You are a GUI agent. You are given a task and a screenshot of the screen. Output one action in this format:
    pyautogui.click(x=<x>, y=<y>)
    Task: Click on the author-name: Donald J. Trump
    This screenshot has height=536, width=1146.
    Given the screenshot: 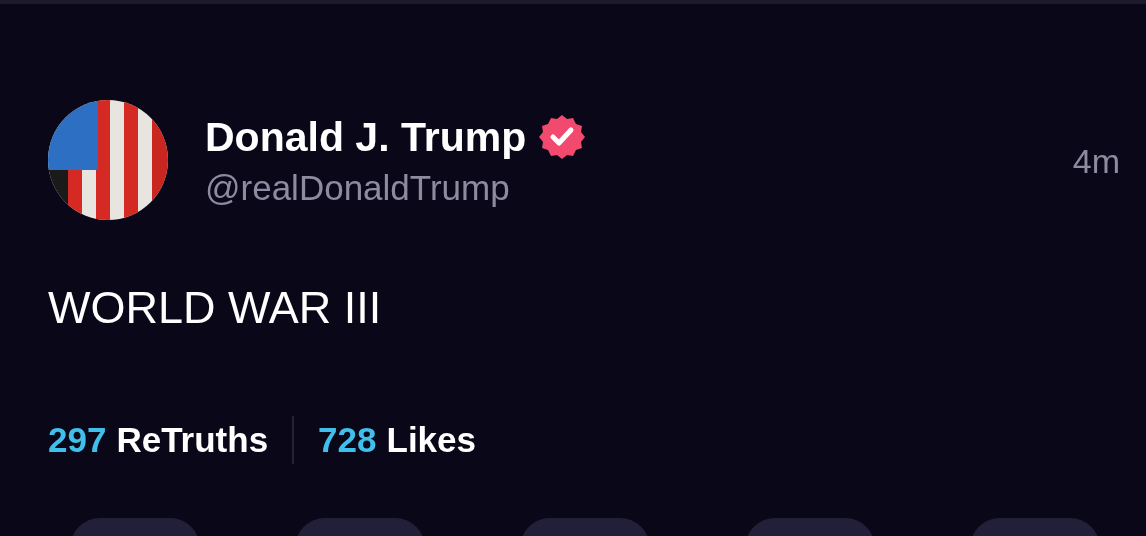 What is the action you would take?
    pyautogui.click(x=366, y=137)
    